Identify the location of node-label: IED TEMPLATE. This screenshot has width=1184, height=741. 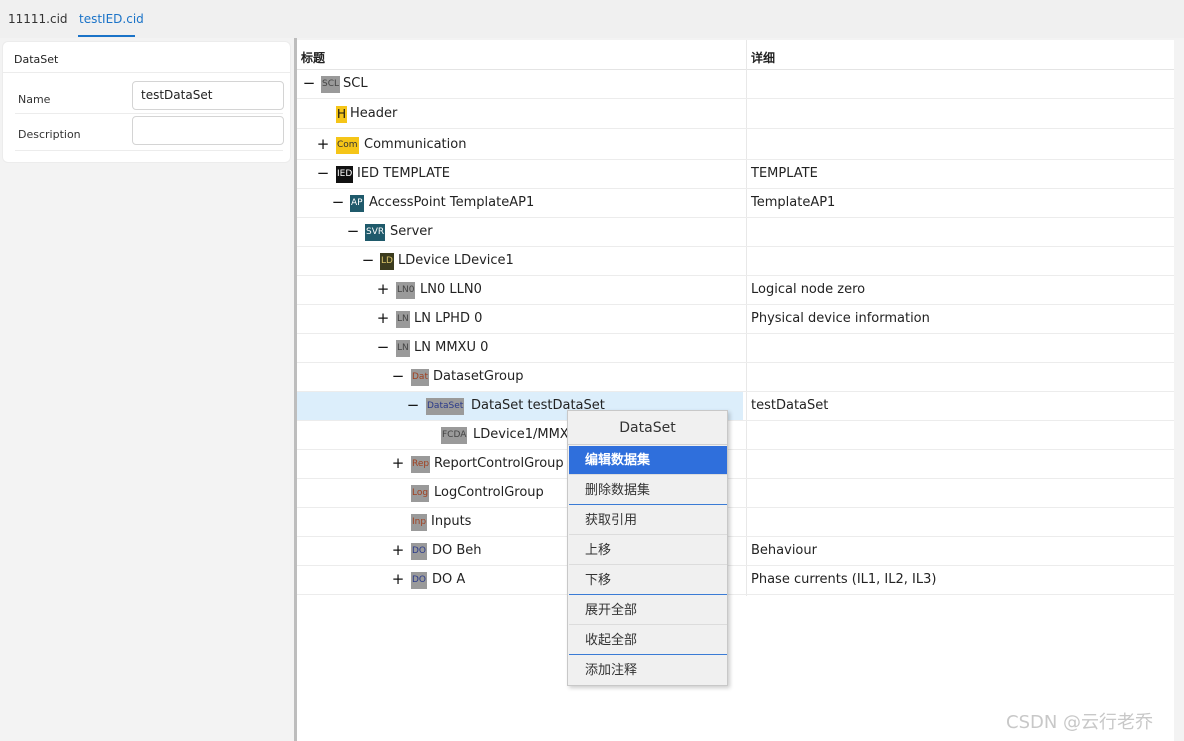
(403, 173).